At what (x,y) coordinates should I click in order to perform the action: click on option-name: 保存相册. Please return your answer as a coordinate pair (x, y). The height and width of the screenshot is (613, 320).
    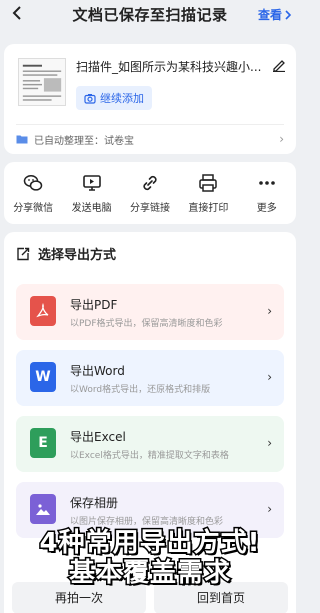
    Looking at the image, I should click on (94, 503).